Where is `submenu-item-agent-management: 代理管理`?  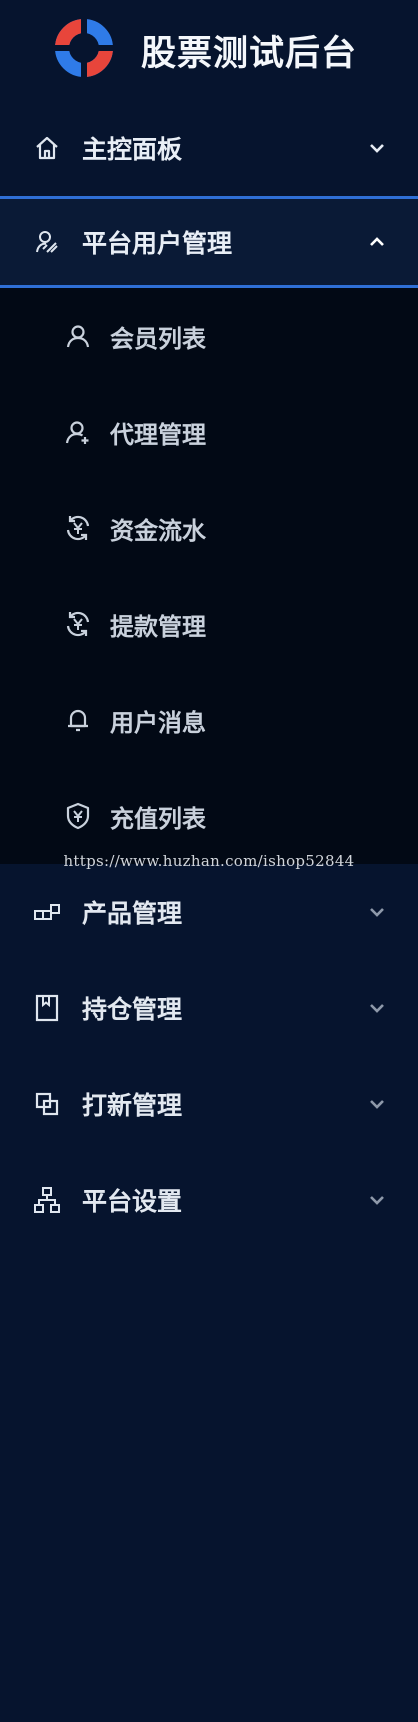
submenu-item-agent-management: 代理管理 is located at coordinates (209, 432).